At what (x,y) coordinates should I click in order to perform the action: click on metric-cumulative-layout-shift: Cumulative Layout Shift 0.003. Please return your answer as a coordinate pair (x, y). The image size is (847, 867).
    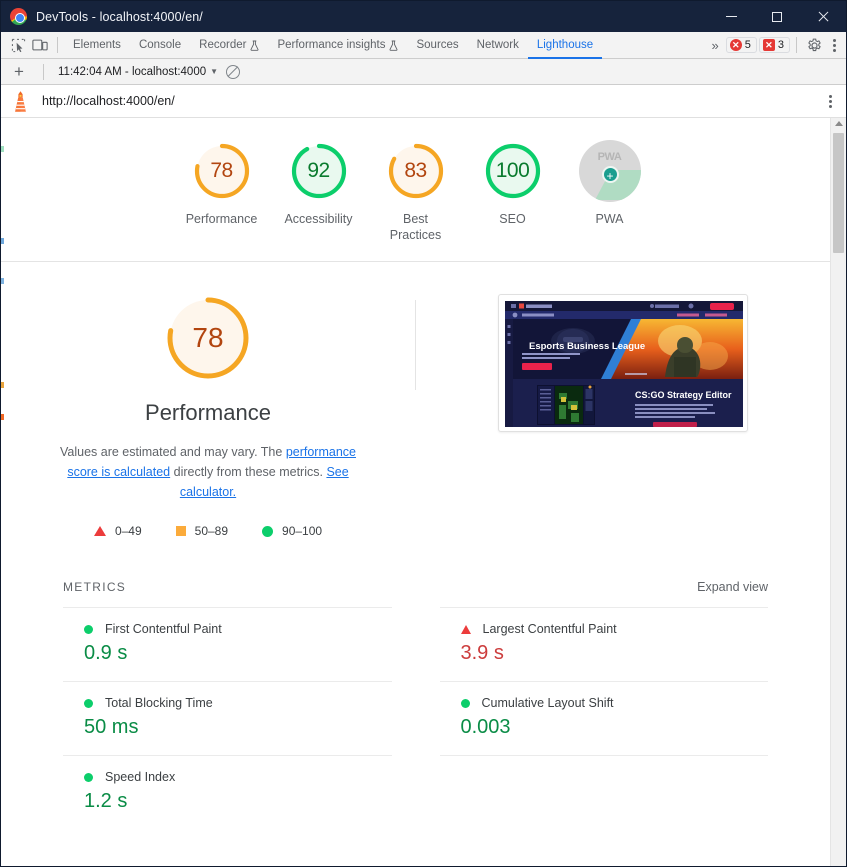
    Looking at the image, I should click on (604, 718).